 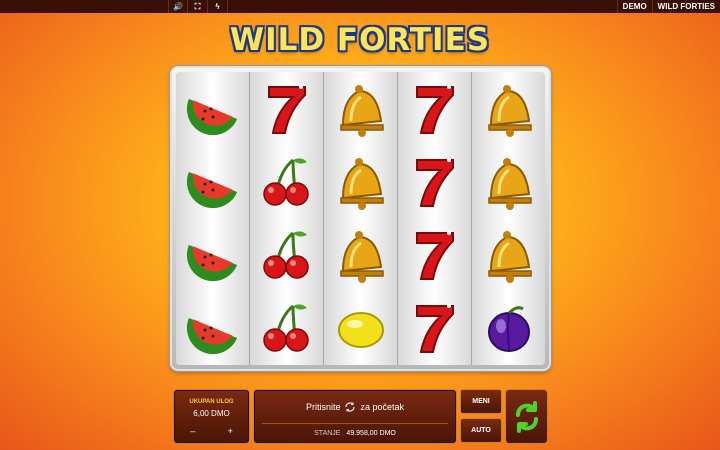 I want to click on plum-icon, so click(x=508, y=328).